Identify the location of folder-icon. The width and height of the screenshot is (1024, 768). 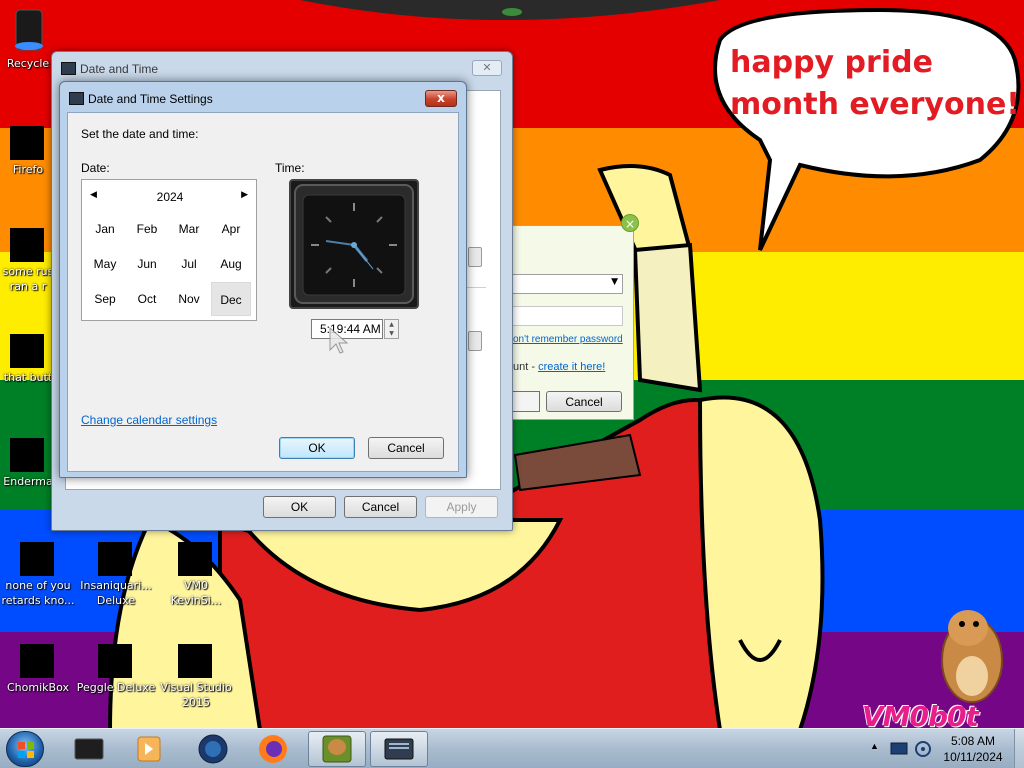
(28, 344).